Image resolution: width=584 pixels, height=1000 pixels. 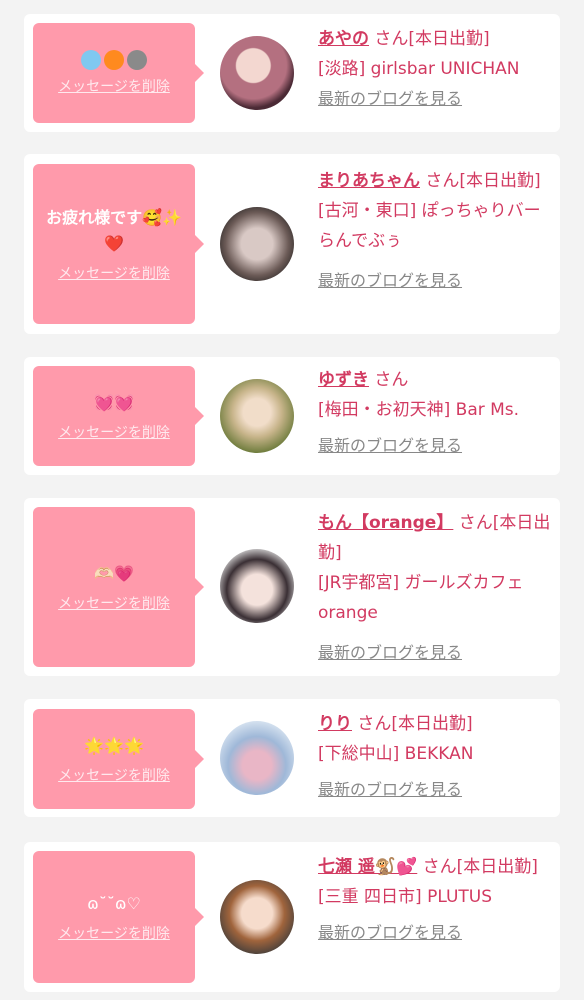 What do you see at coordinates (396, 754) in the screenshot?
I see `shop-text: [下総中山] BEKKAN` at bounding box center [396, 754].